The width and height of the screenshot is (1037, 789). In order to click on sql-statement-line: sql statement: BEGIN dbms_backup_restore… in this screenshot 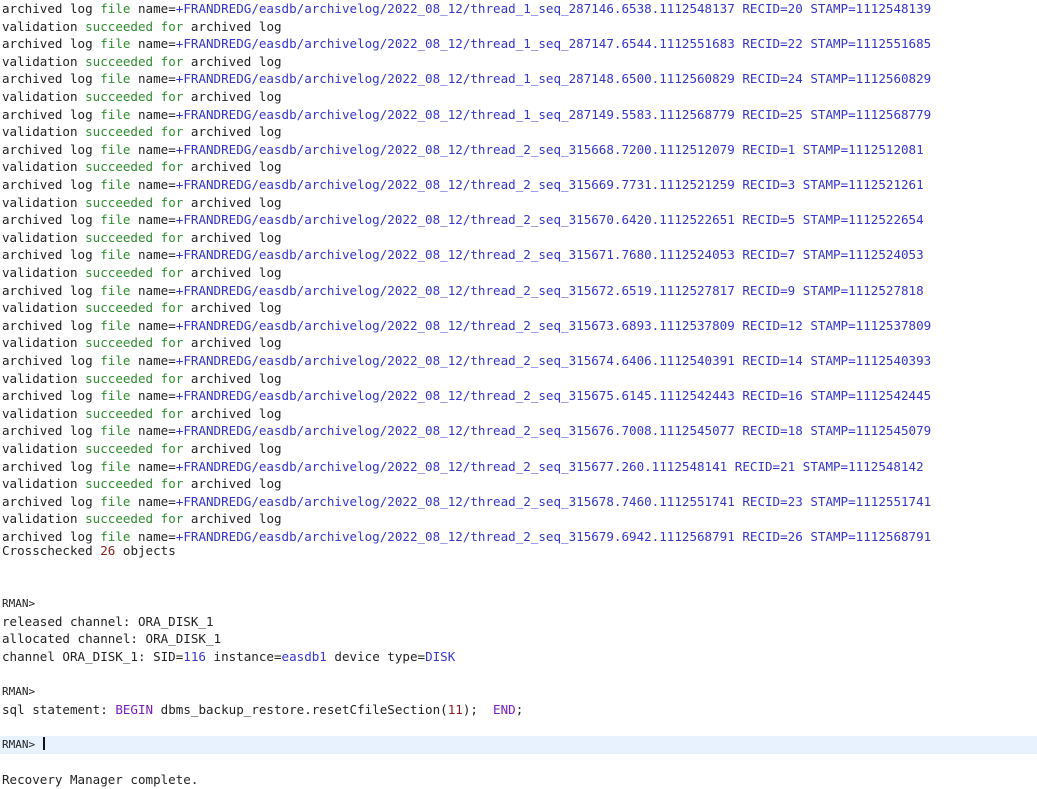, I will do `click(262, 710)`.